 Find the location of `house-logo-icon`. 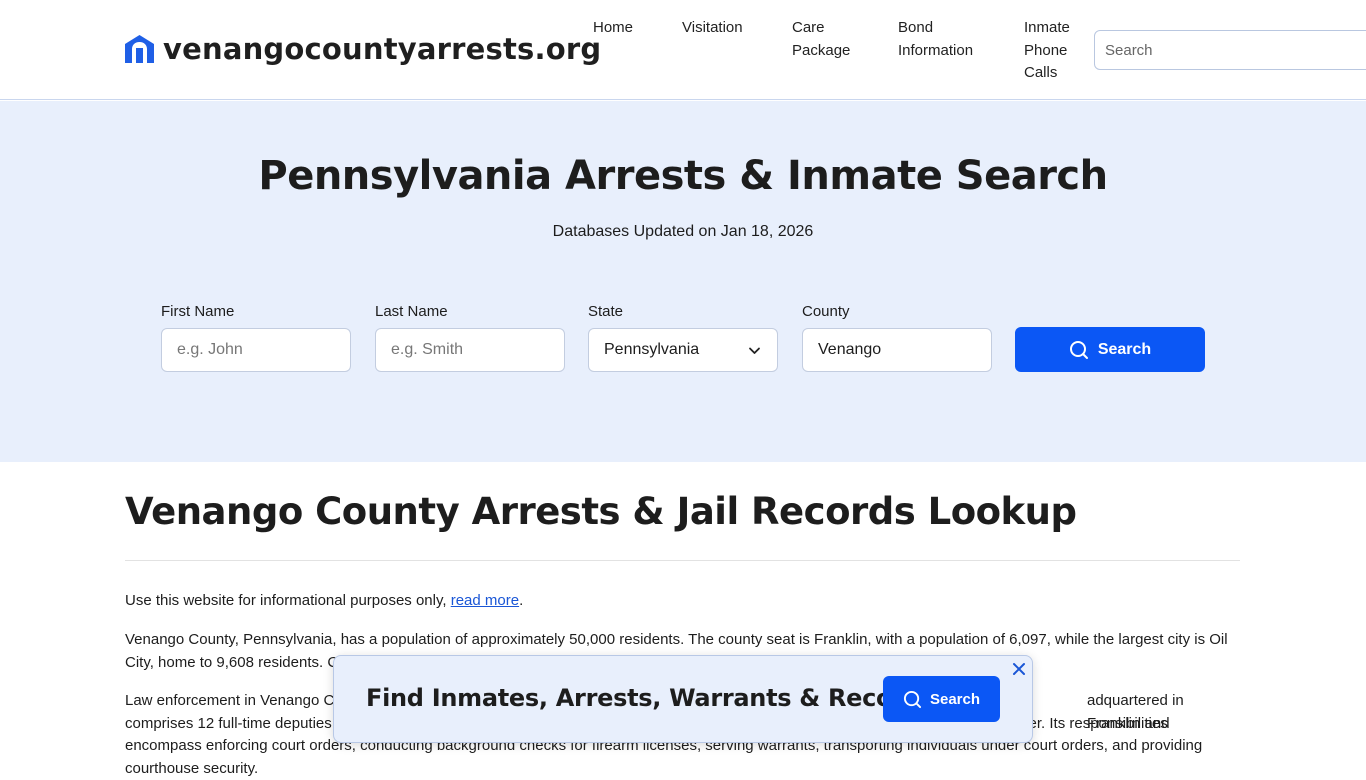

house-logo-icon is located at coordinates (139, 49).